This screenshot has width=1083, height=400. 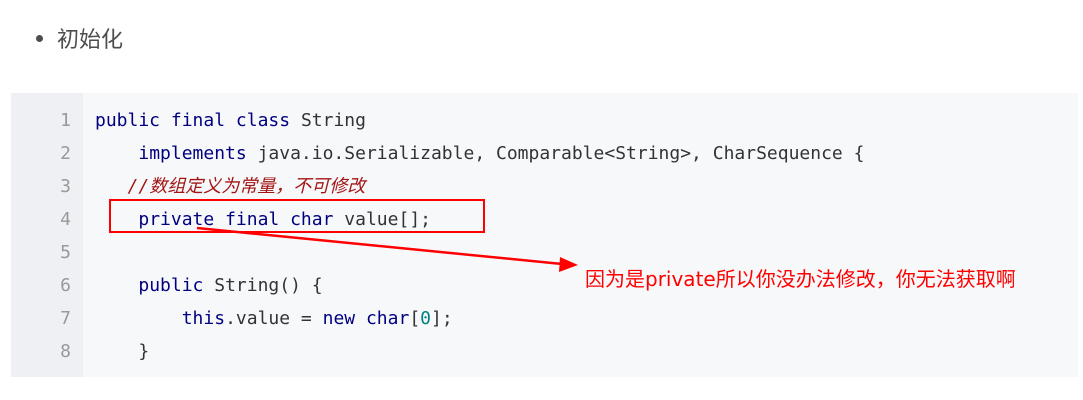 What do you see at coordinates (415, 318) in the screenshot?
I see `code-text: [` at bounding box center [415, 318].